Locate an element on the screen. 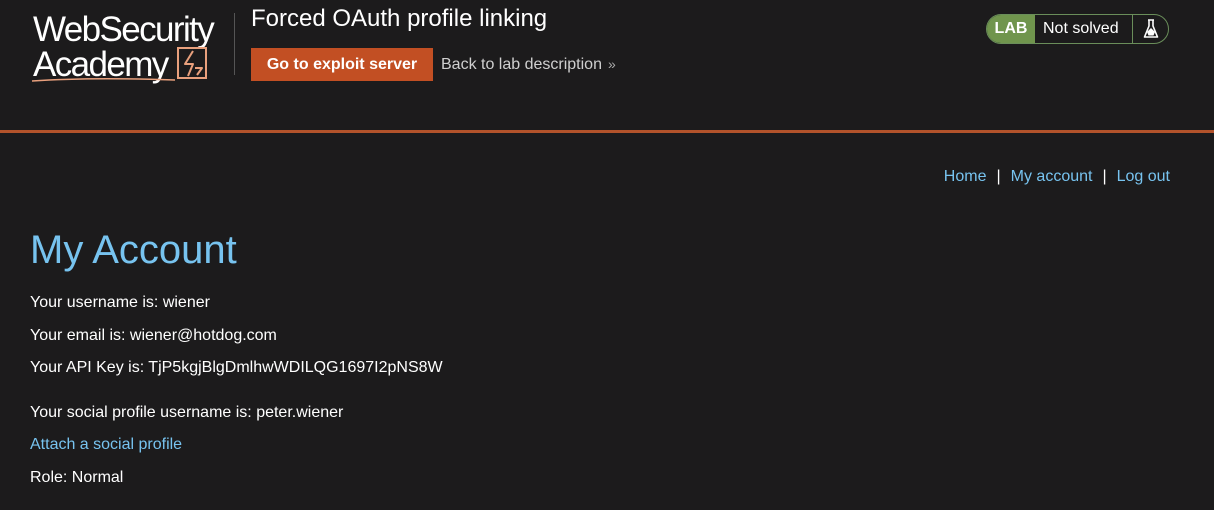  back-to-lab-description-link: Back to lab description » is located at coordinates (528, 64).